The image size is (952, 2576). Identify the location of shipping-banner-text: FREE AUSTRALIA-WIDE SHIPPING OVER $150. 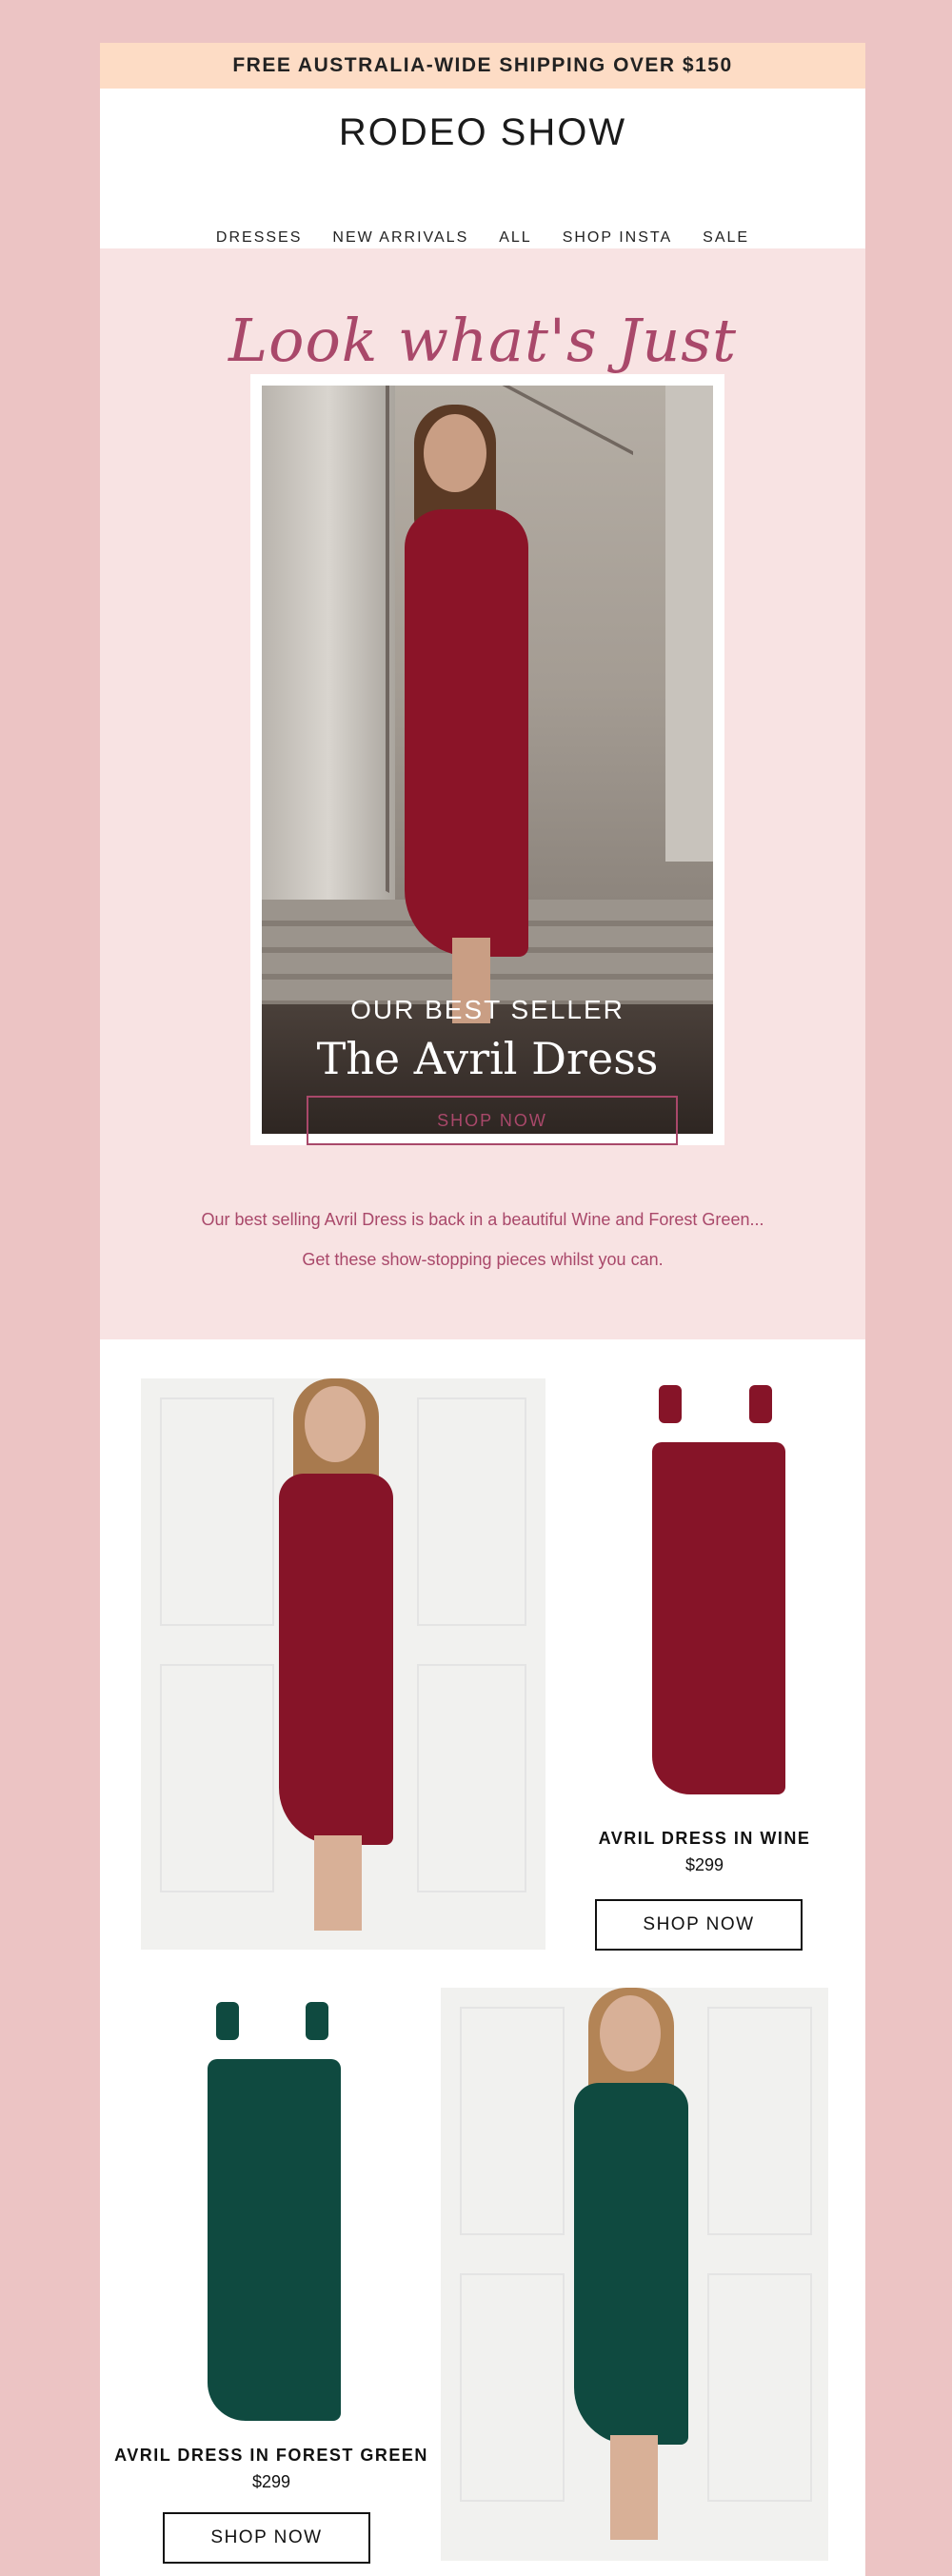
(482, 65).